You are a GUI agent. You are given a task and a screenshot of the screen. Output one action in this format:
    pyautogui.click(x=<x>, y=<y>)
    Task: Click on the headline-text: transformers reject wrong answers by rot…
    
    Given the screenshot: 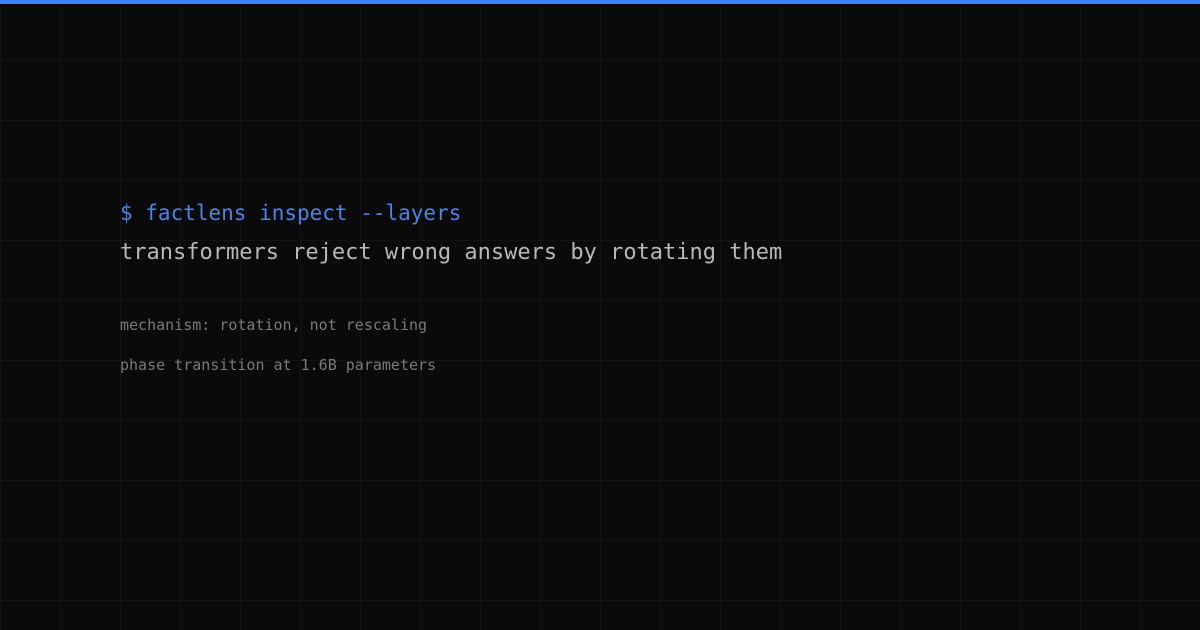 What is the action you would take?
    pyautogui.click(x=451, y=252)
    